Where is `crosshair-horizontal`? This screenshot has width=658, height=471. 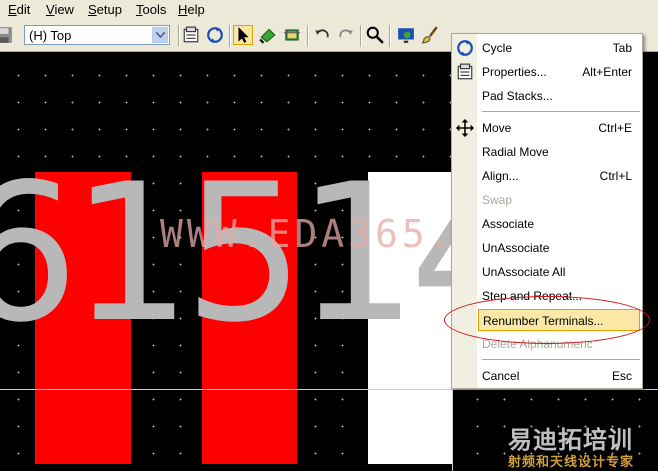 crosshair-horizontal is located at coordinates (329, 389).